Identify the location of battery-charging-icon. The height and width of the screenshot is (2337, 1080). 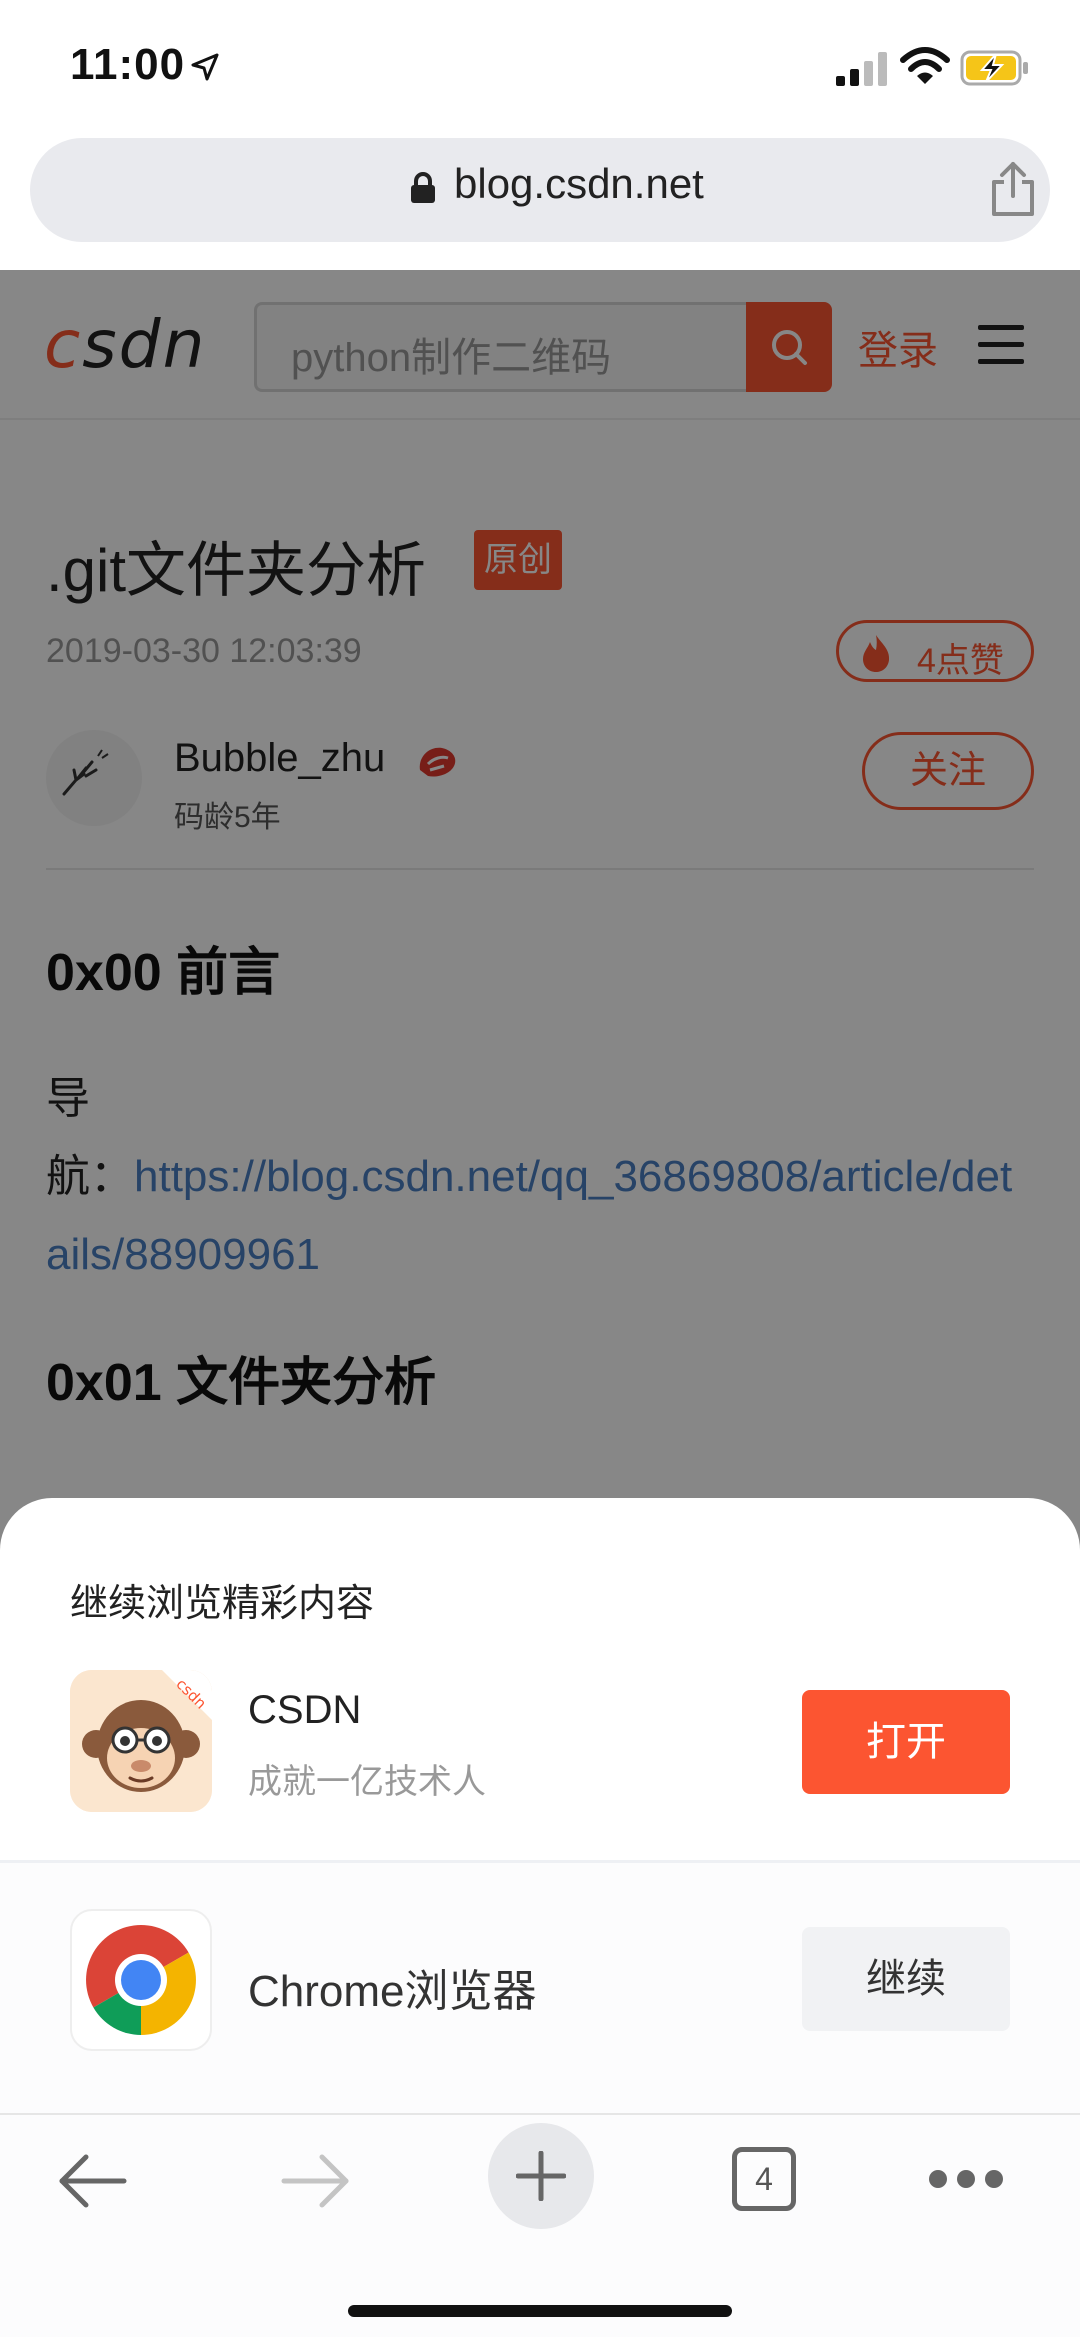
(994, 68).